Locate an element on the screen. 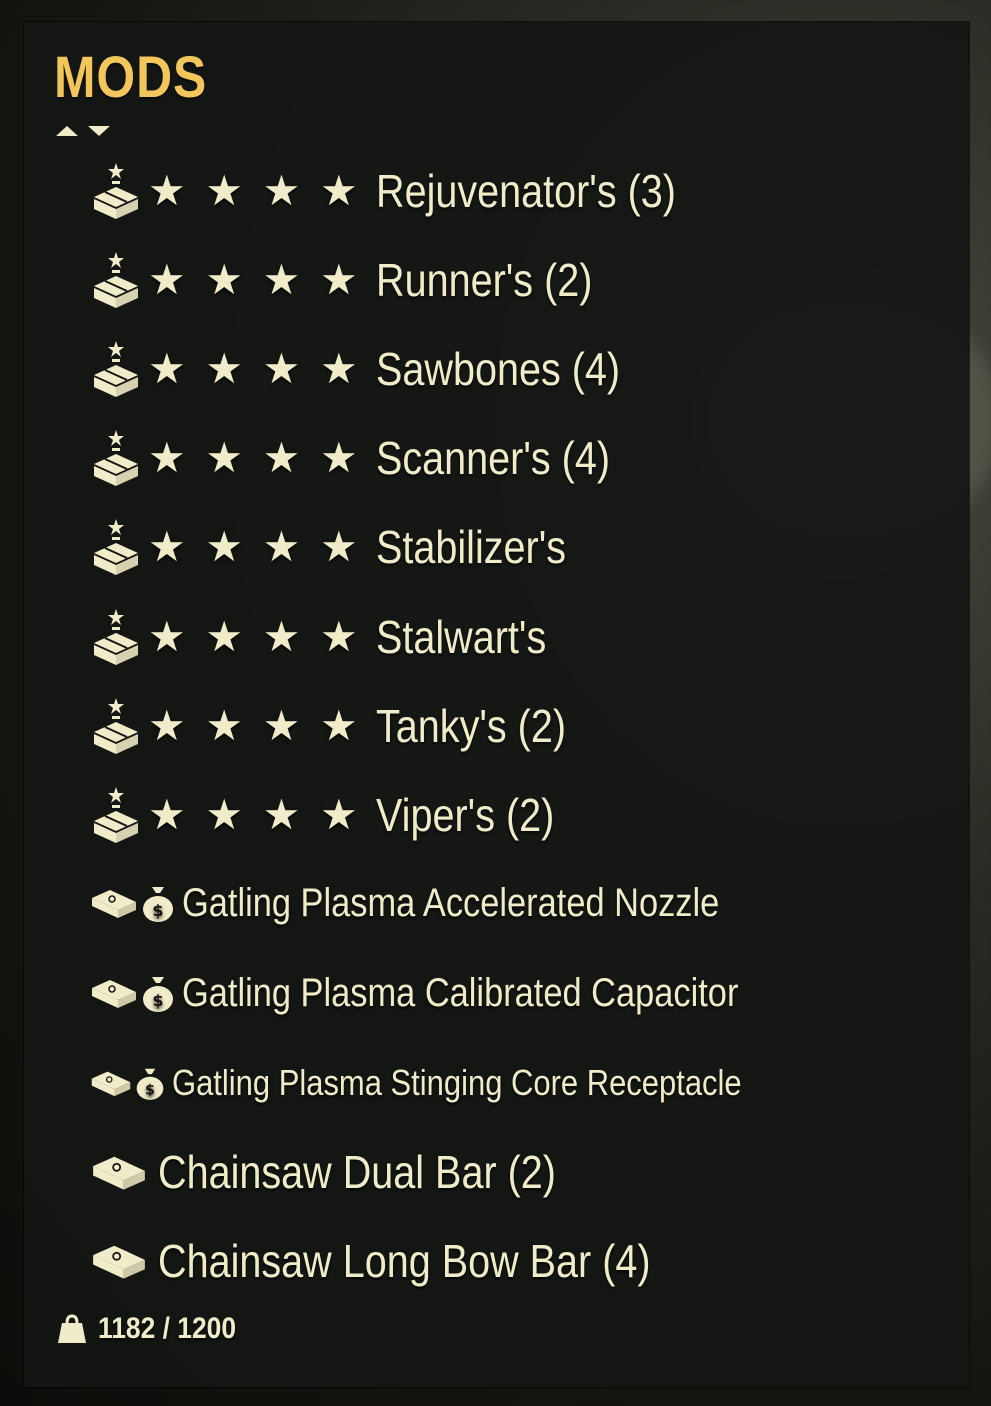 This screenshot has width=991, height=1406. mod-label: Chainsaw Dual Bar (2) is located at coordinates (357, 1172).